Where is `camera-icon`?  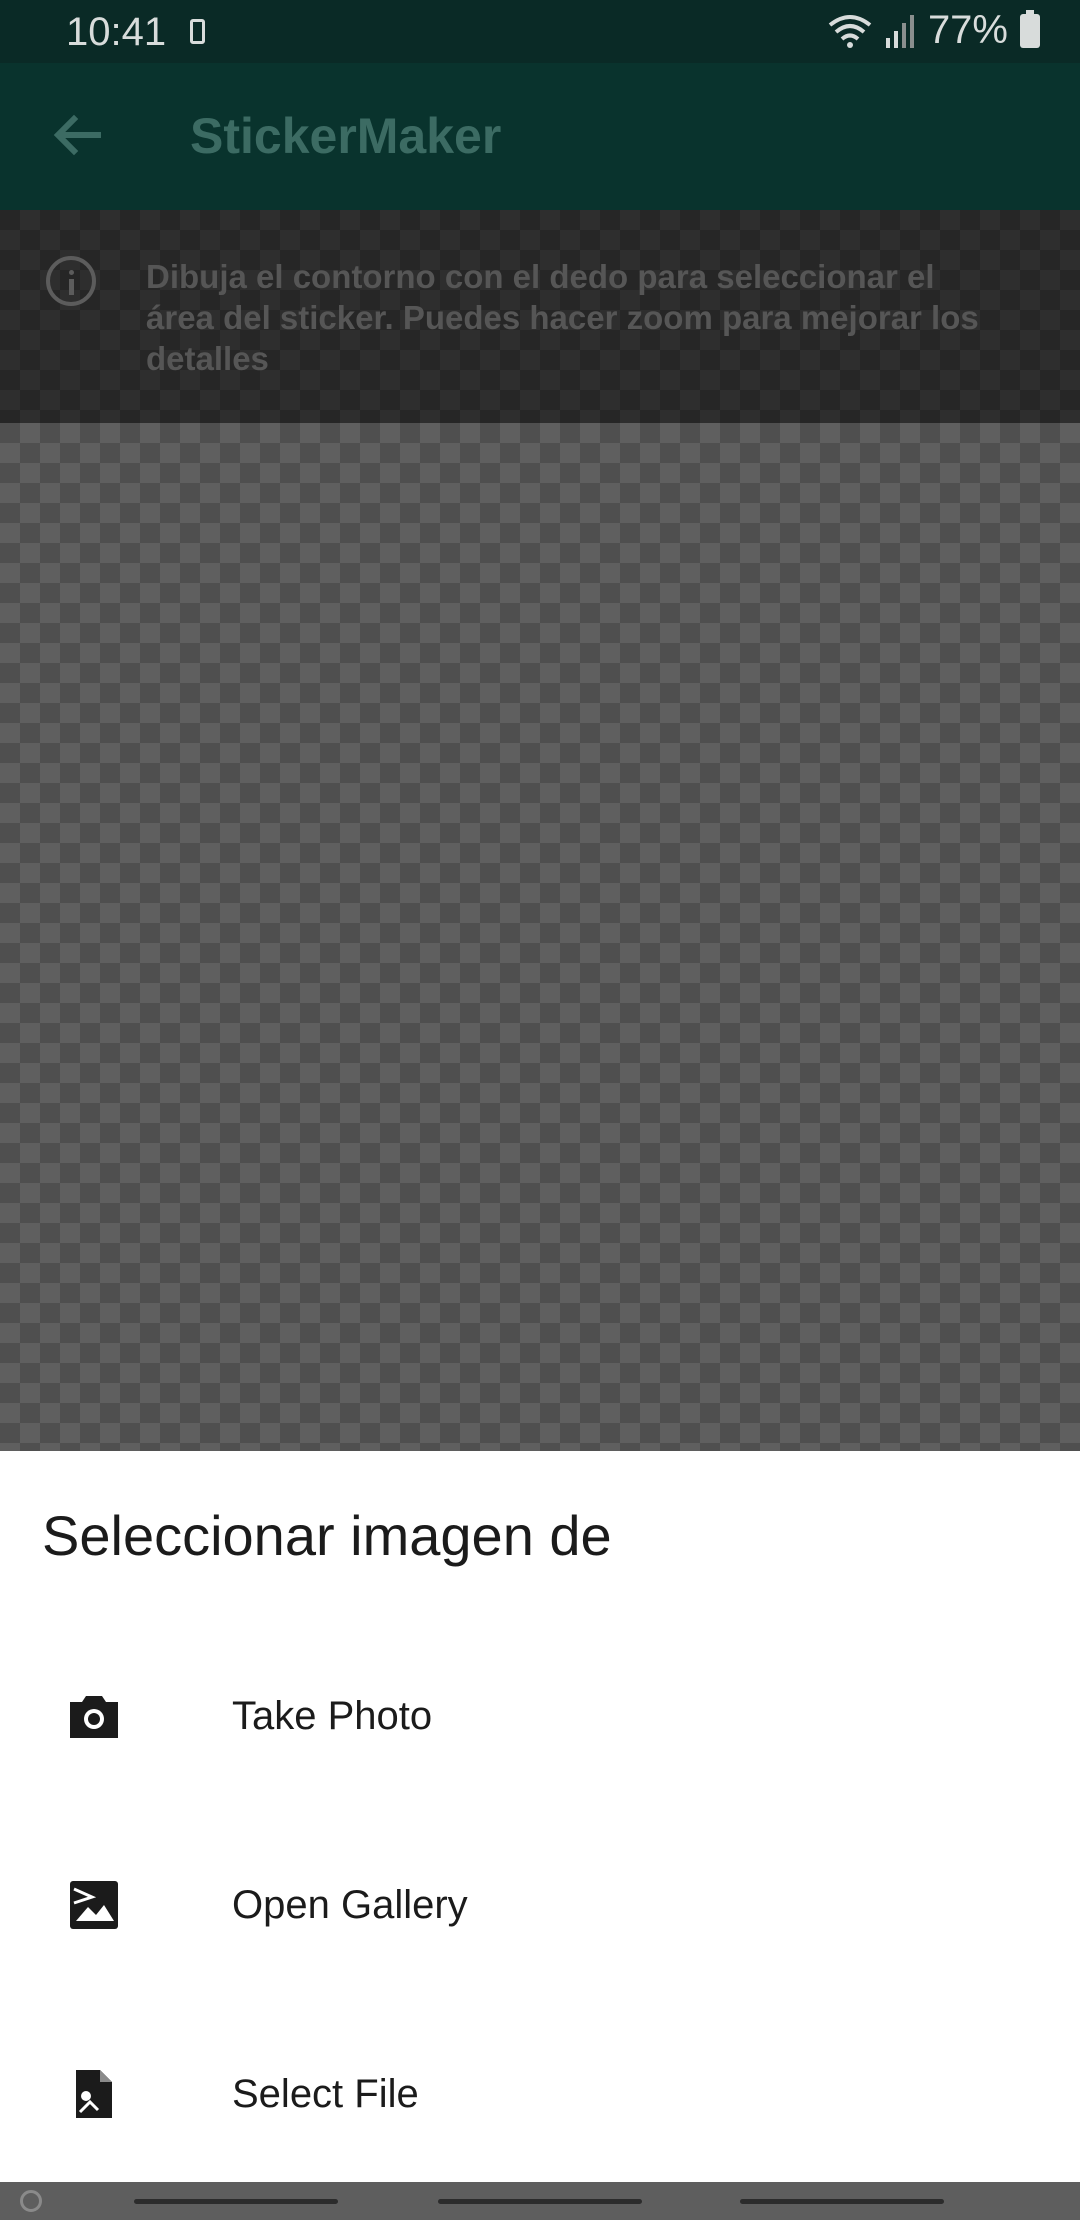 camera-icon is located at coordinates (94, 1717).